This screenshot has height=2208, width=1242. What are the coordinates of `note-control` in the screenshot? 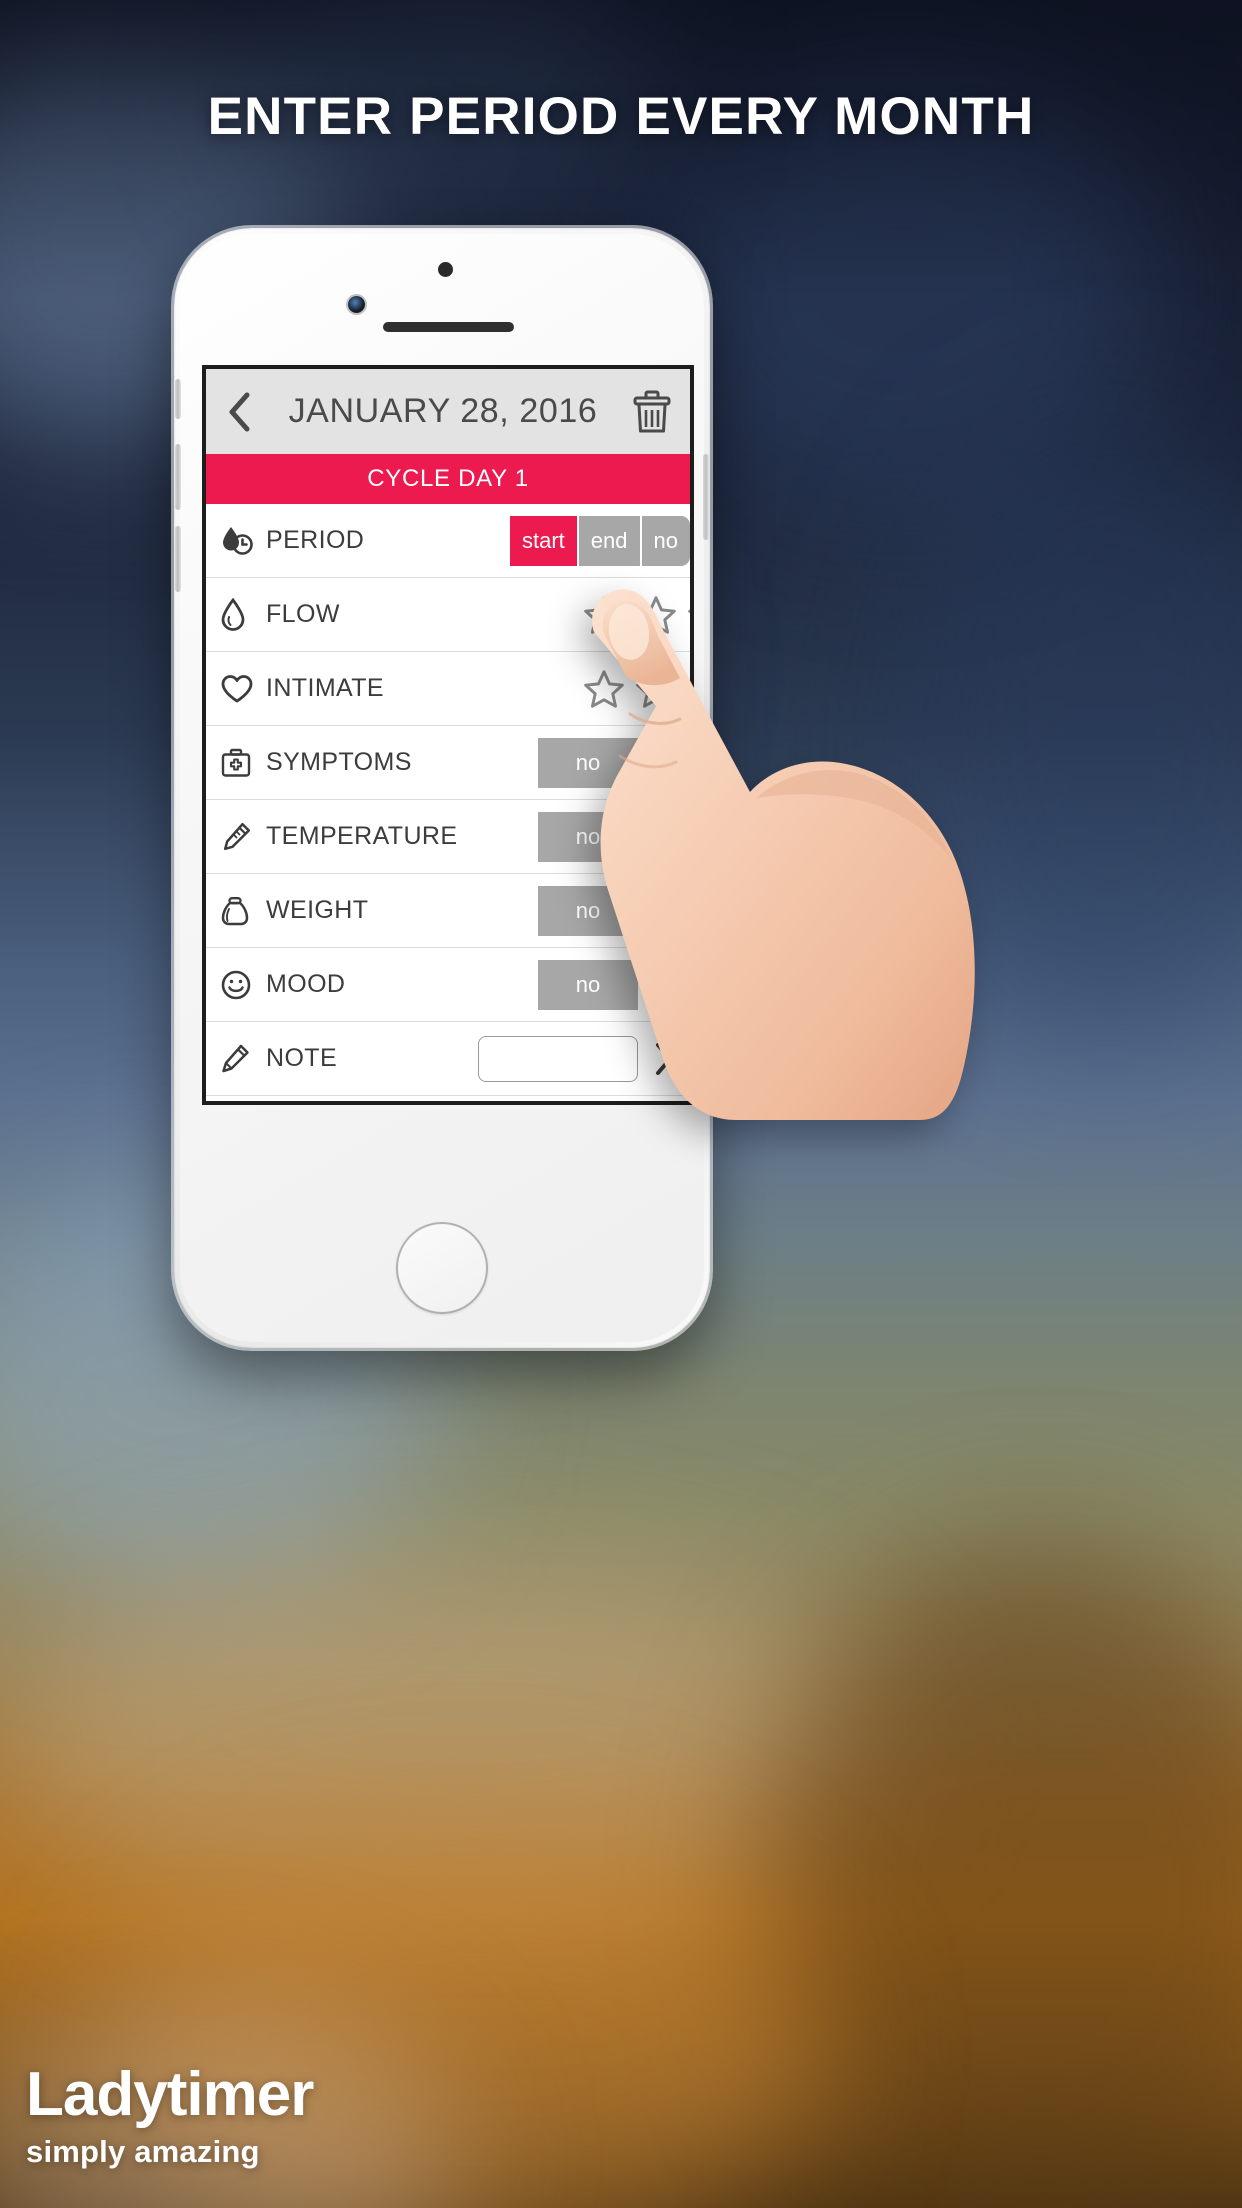 It's located at (584, 1058).